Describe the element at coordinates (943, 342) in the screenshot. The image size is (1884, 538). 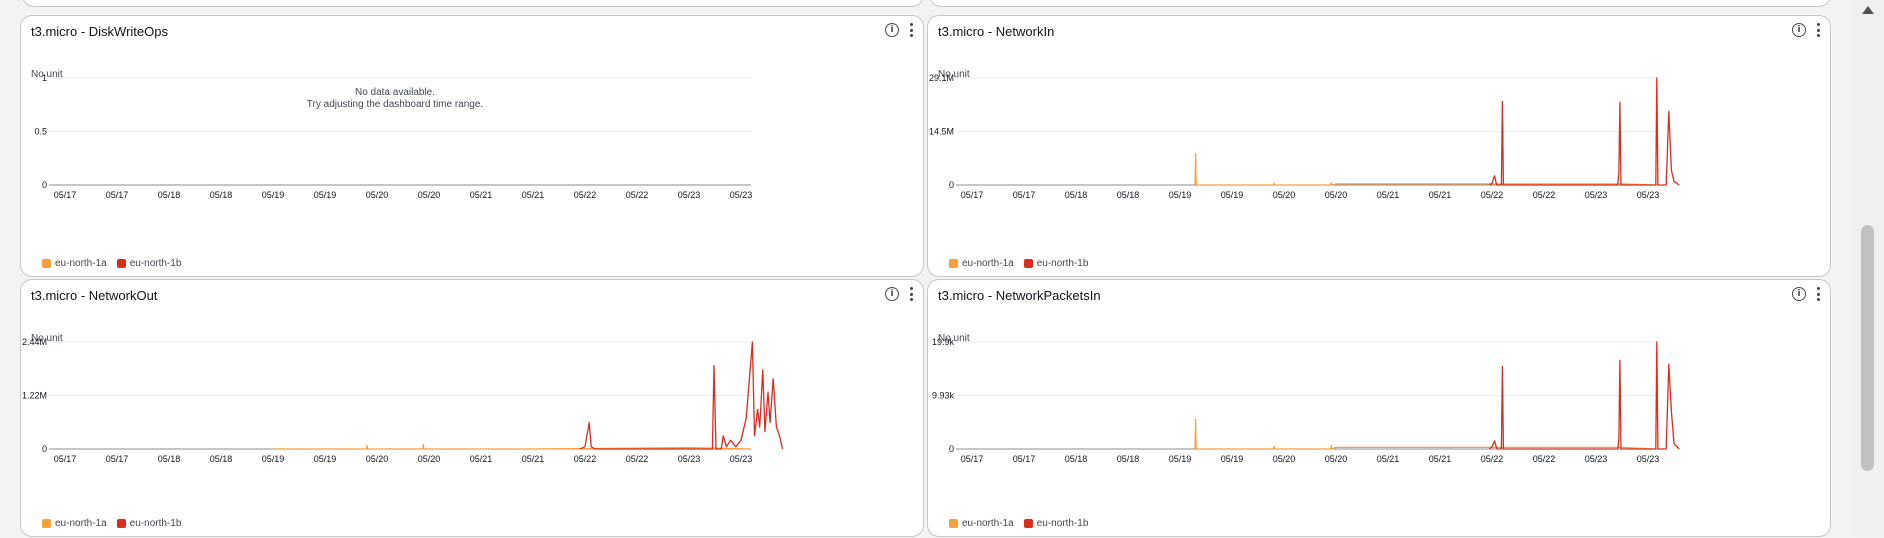
I see `y-tick-label: 19.9k` at that location.